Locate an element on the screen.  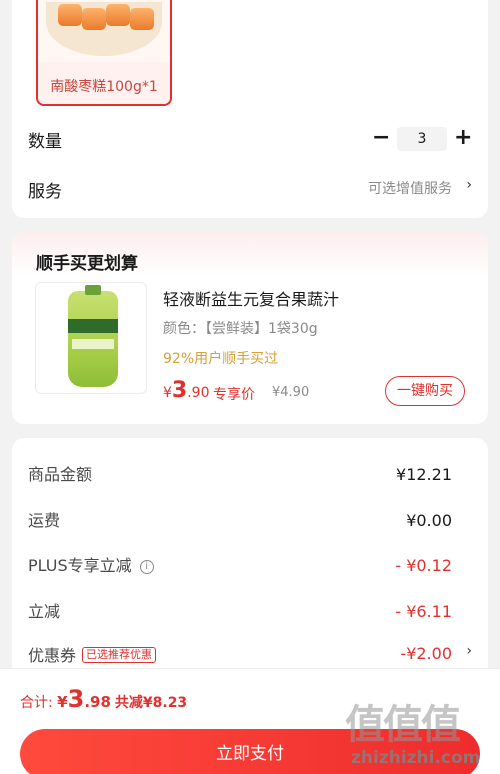
summary-coupon-row: 优惠券 已选推荐优惠 is located at coordinates (92, 654).